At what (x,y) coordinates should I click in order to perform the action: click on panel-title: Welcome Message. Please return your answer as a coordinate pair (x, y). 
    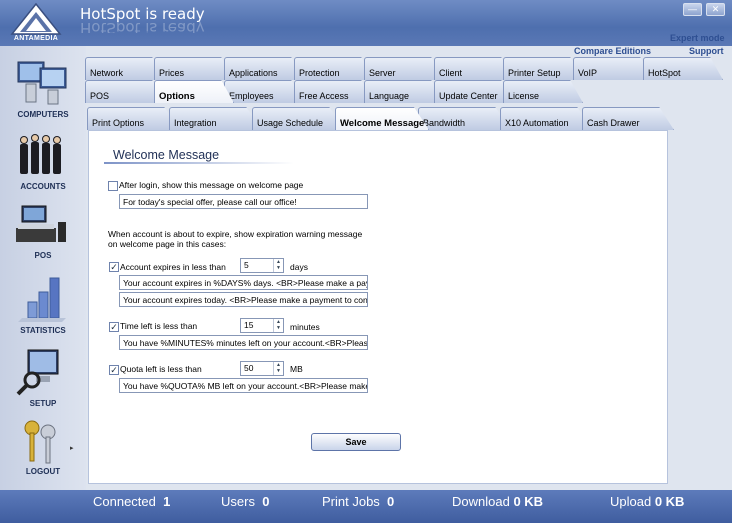
    Looking at the image, I should click on (166, 155).